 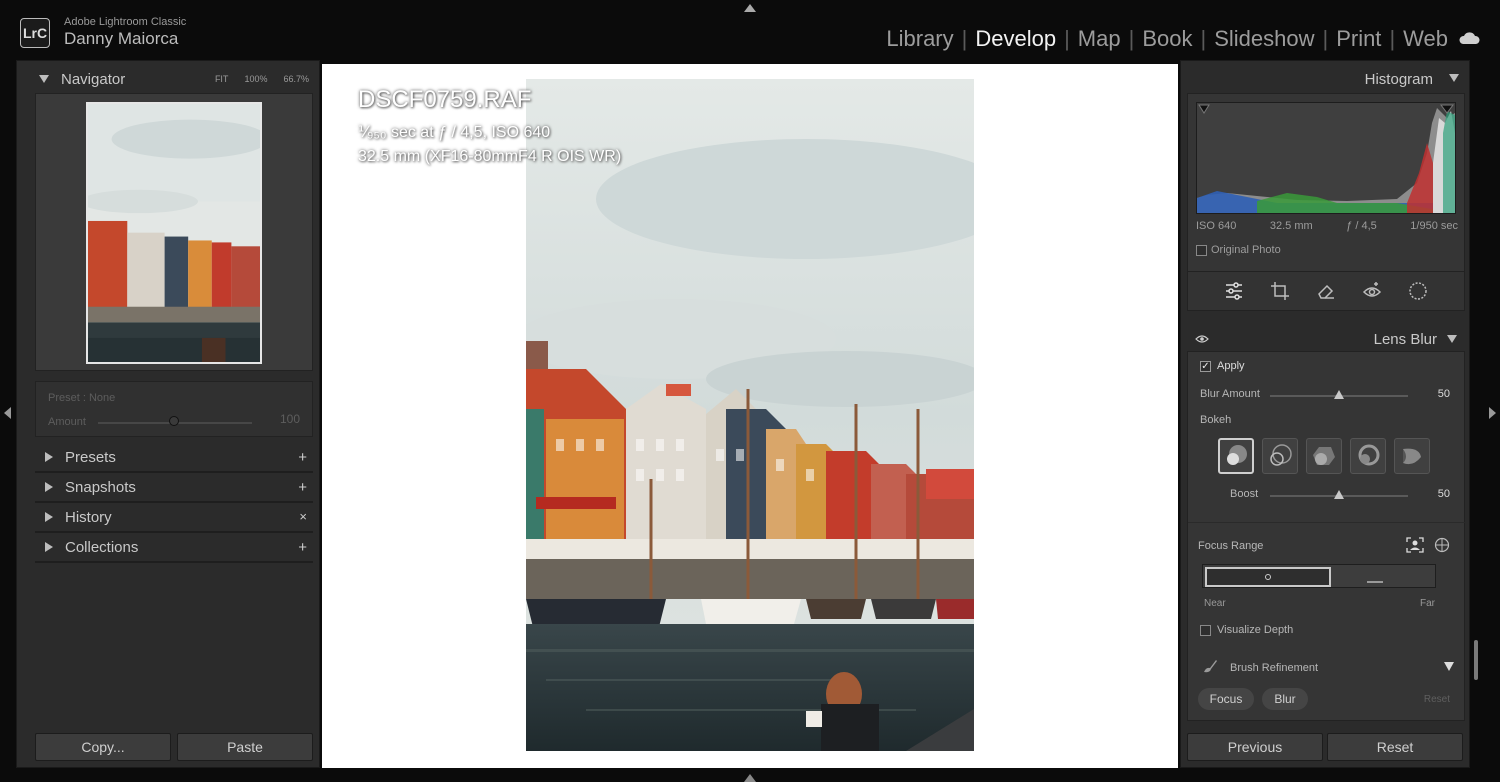 I want to click on snapshots-section: Snapshots +, so click(x=174, y=488).